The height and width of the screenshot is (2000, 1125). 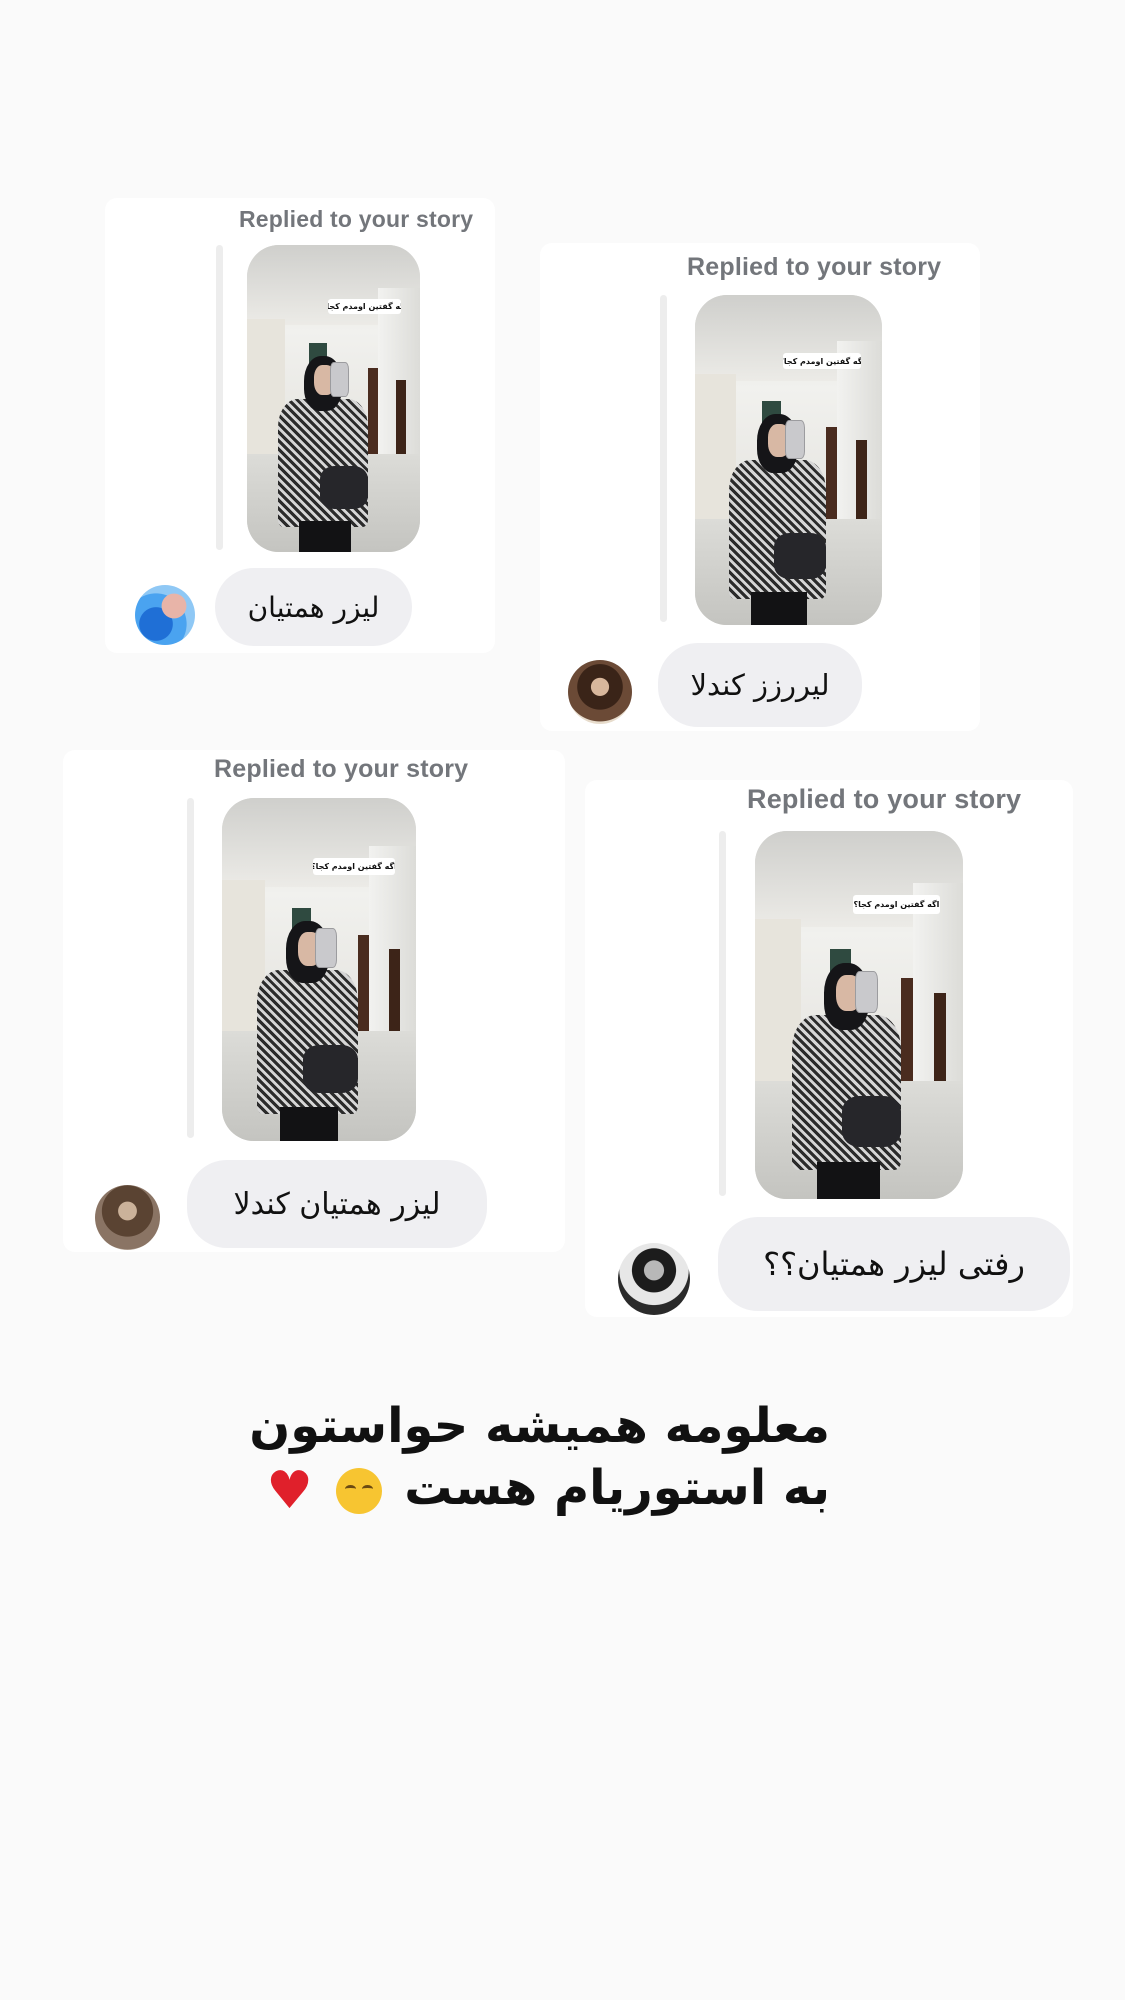 I want to click on relieved-face-emoji-icon, so click(x=358, y=1491).